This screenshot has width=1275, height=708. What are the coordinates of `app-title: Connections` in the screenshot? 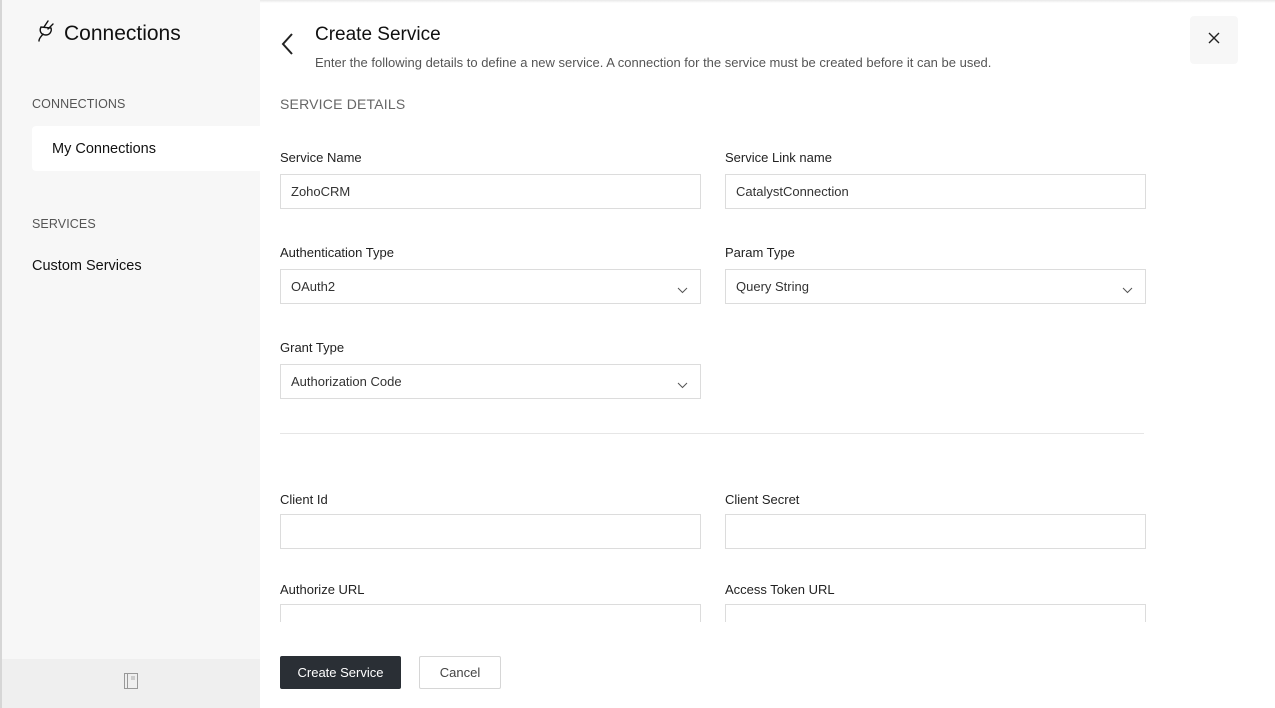 It's located at (122, 33).